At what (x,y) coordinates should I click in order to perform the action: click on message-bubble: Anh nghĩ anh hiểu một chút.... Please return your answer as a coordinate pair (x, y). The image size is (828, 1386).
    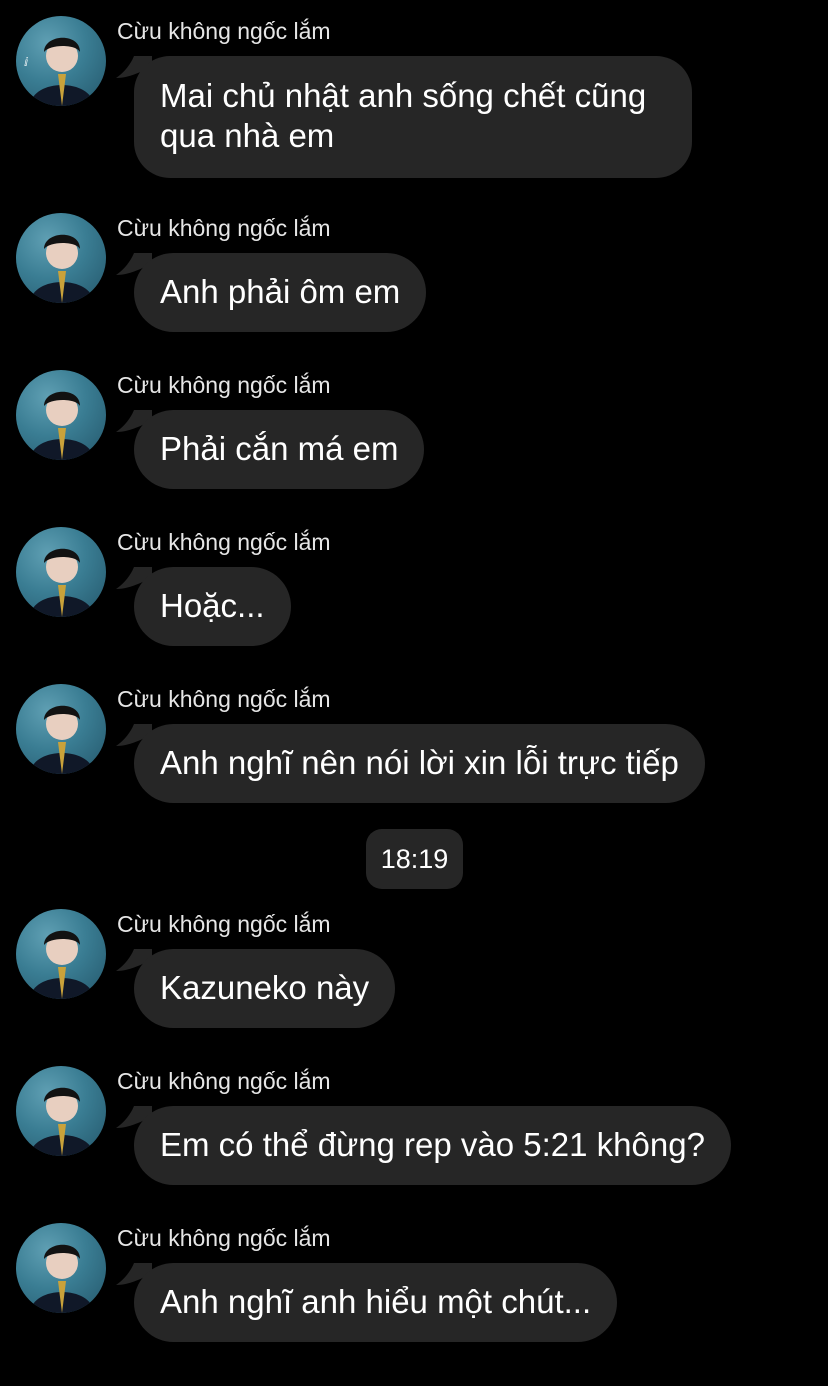
    Looking at the image, I should click on (376, 1302).